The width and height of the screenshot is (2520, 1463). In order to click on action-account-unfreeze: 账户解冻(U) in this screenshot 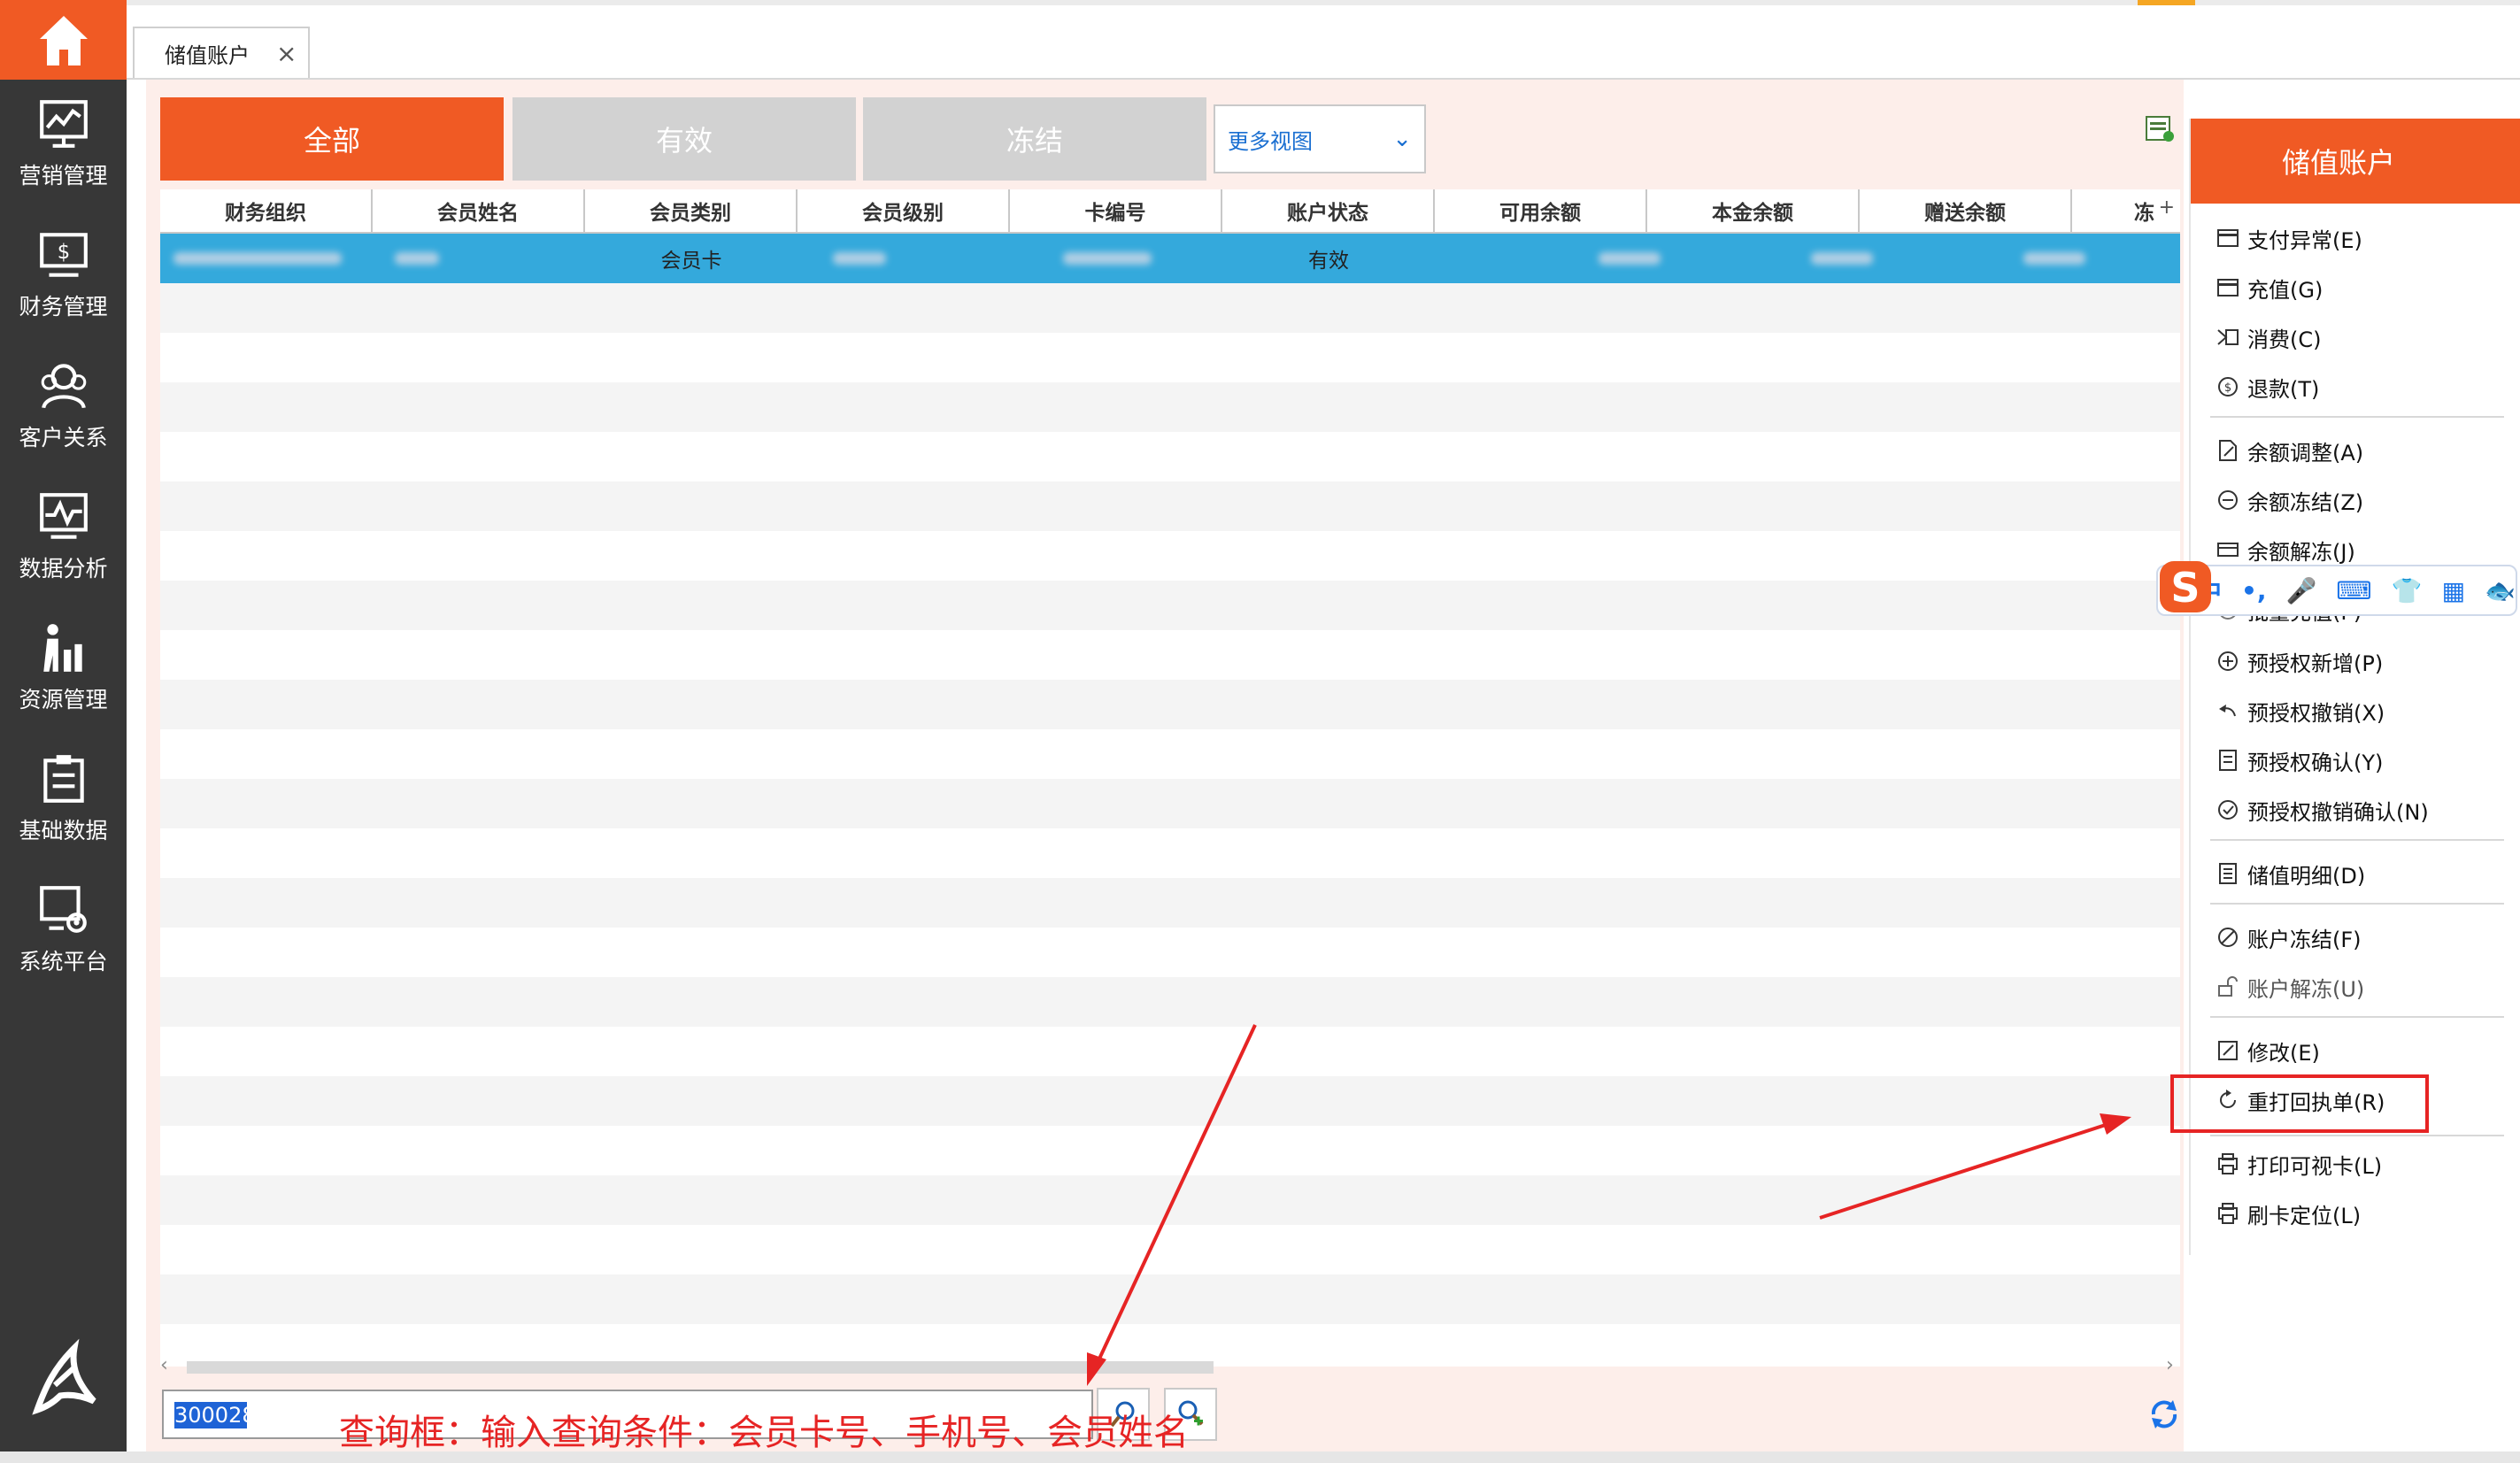, I will do `click(2290, 987)`.